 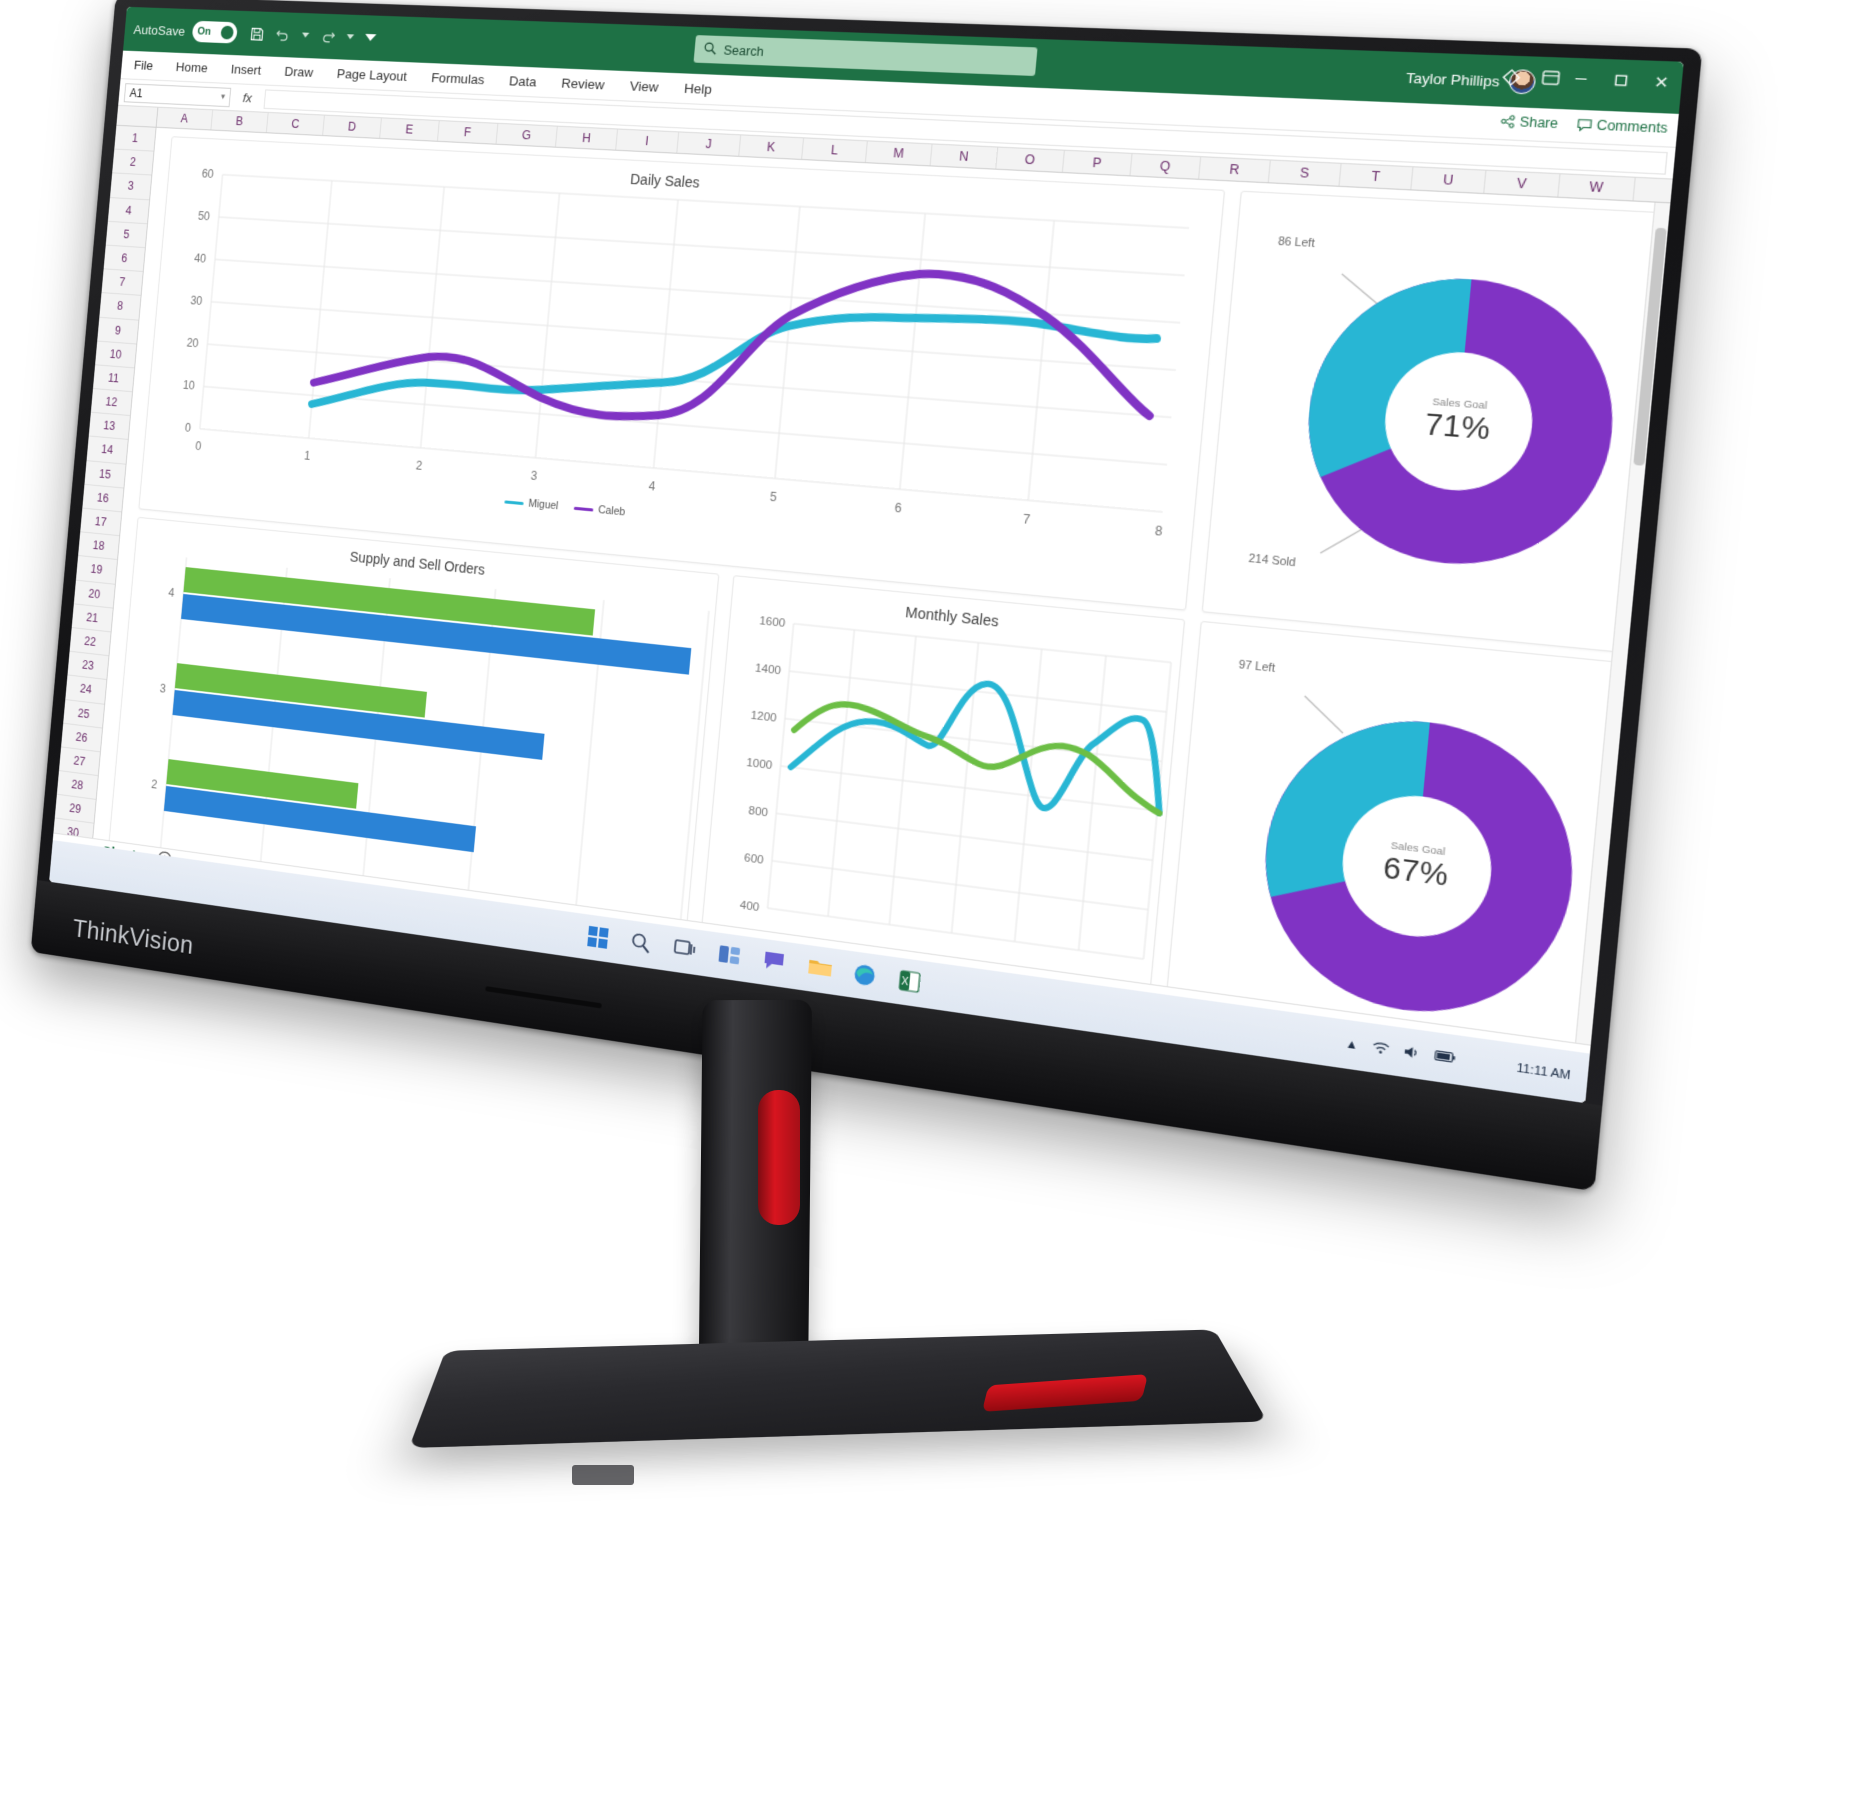 What do you see at coordinates (105, 474) in the screenshot?
I see `row-header-15: 15` at bounding box center [105, 474].